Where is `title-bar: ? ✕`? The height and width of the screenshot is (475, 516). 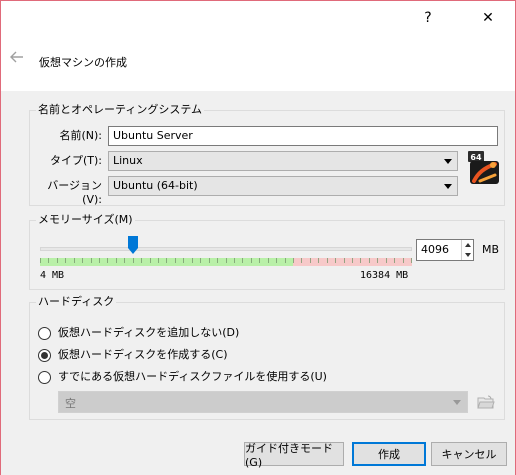 title-bar: ? ✕ is located at coordinates (258, 18).